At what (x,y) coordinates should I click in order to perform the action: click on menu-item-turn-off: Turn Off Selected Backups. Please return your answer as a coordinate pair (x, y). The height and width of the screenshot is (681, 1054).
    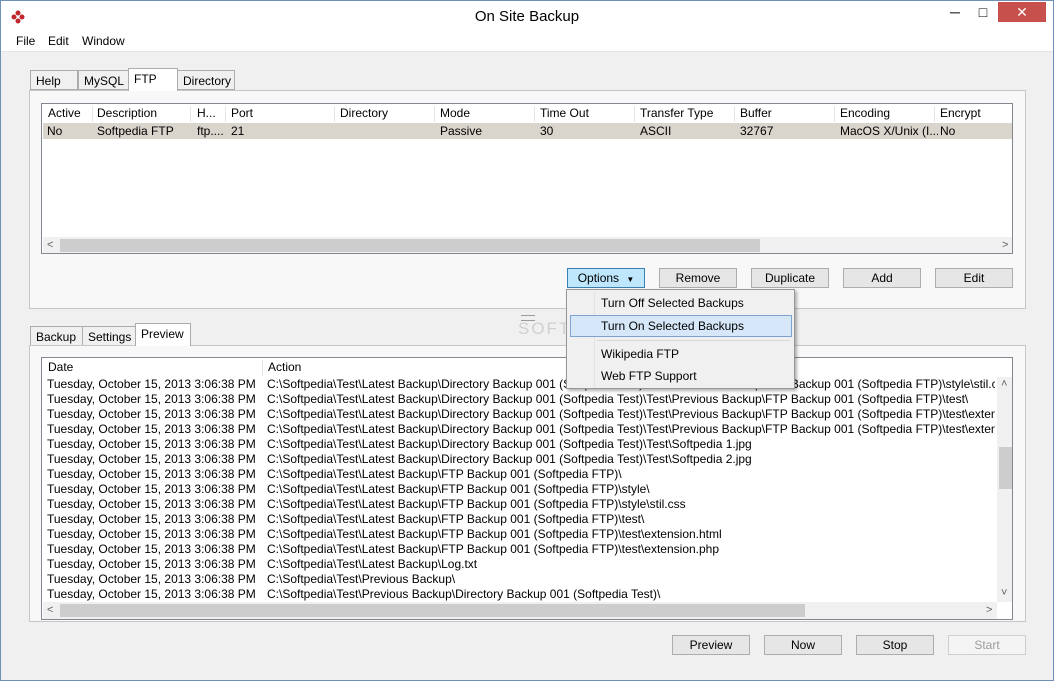
    Looking at the image, I should click on (672, 303).